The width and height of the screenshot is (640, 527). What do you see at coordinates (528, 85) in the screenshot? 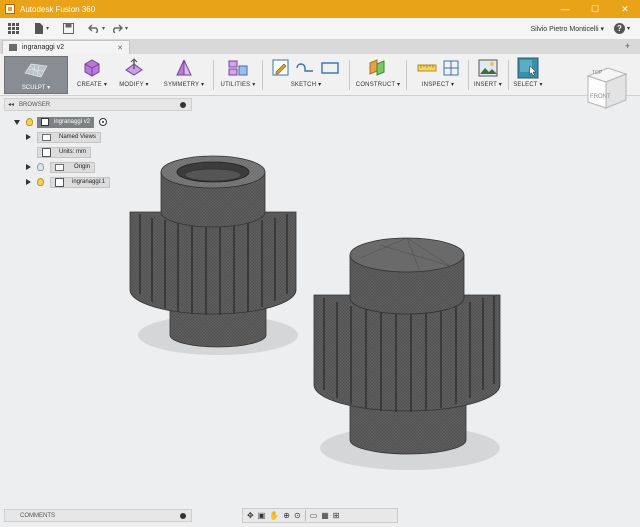
I see `select-label: SELECT ▾` at bounding box center [528, 85].